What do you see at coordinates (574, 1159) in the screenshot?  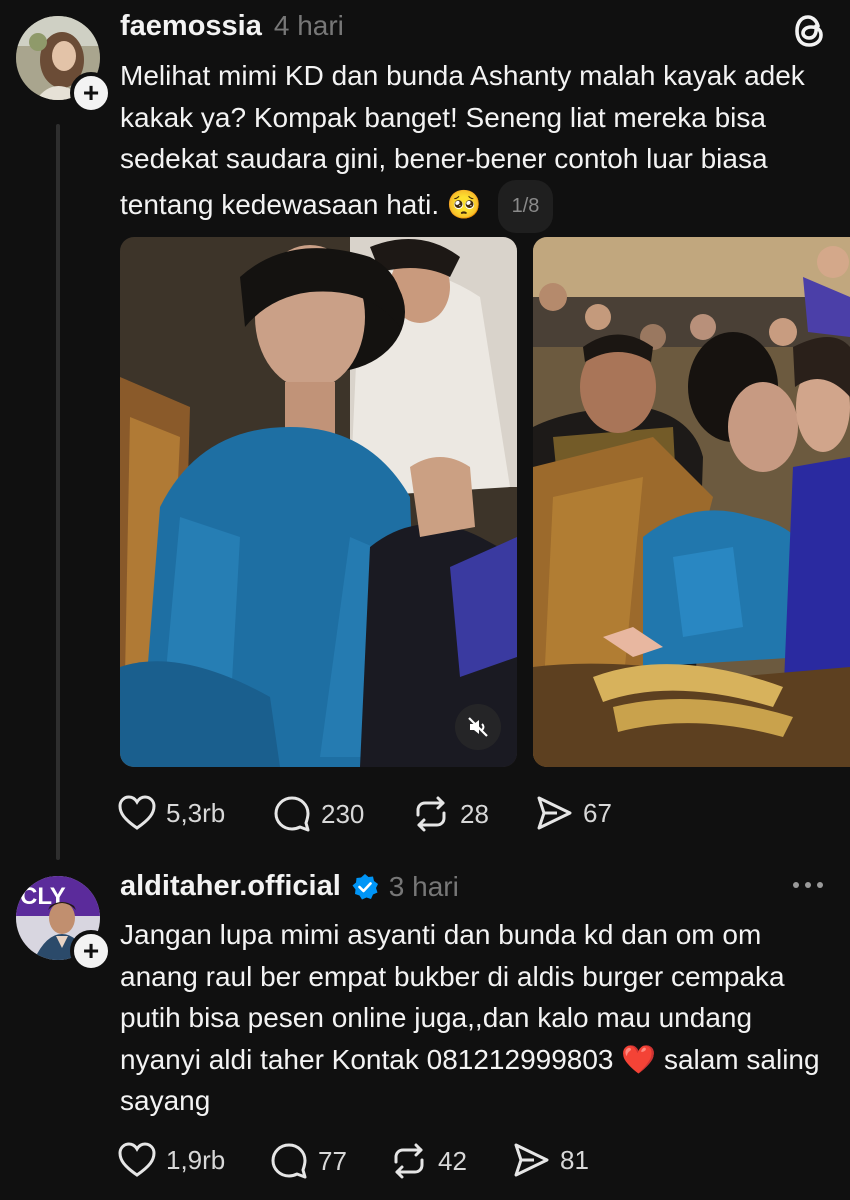 I see `share-count: 81` at bounding box center [574, 1159].